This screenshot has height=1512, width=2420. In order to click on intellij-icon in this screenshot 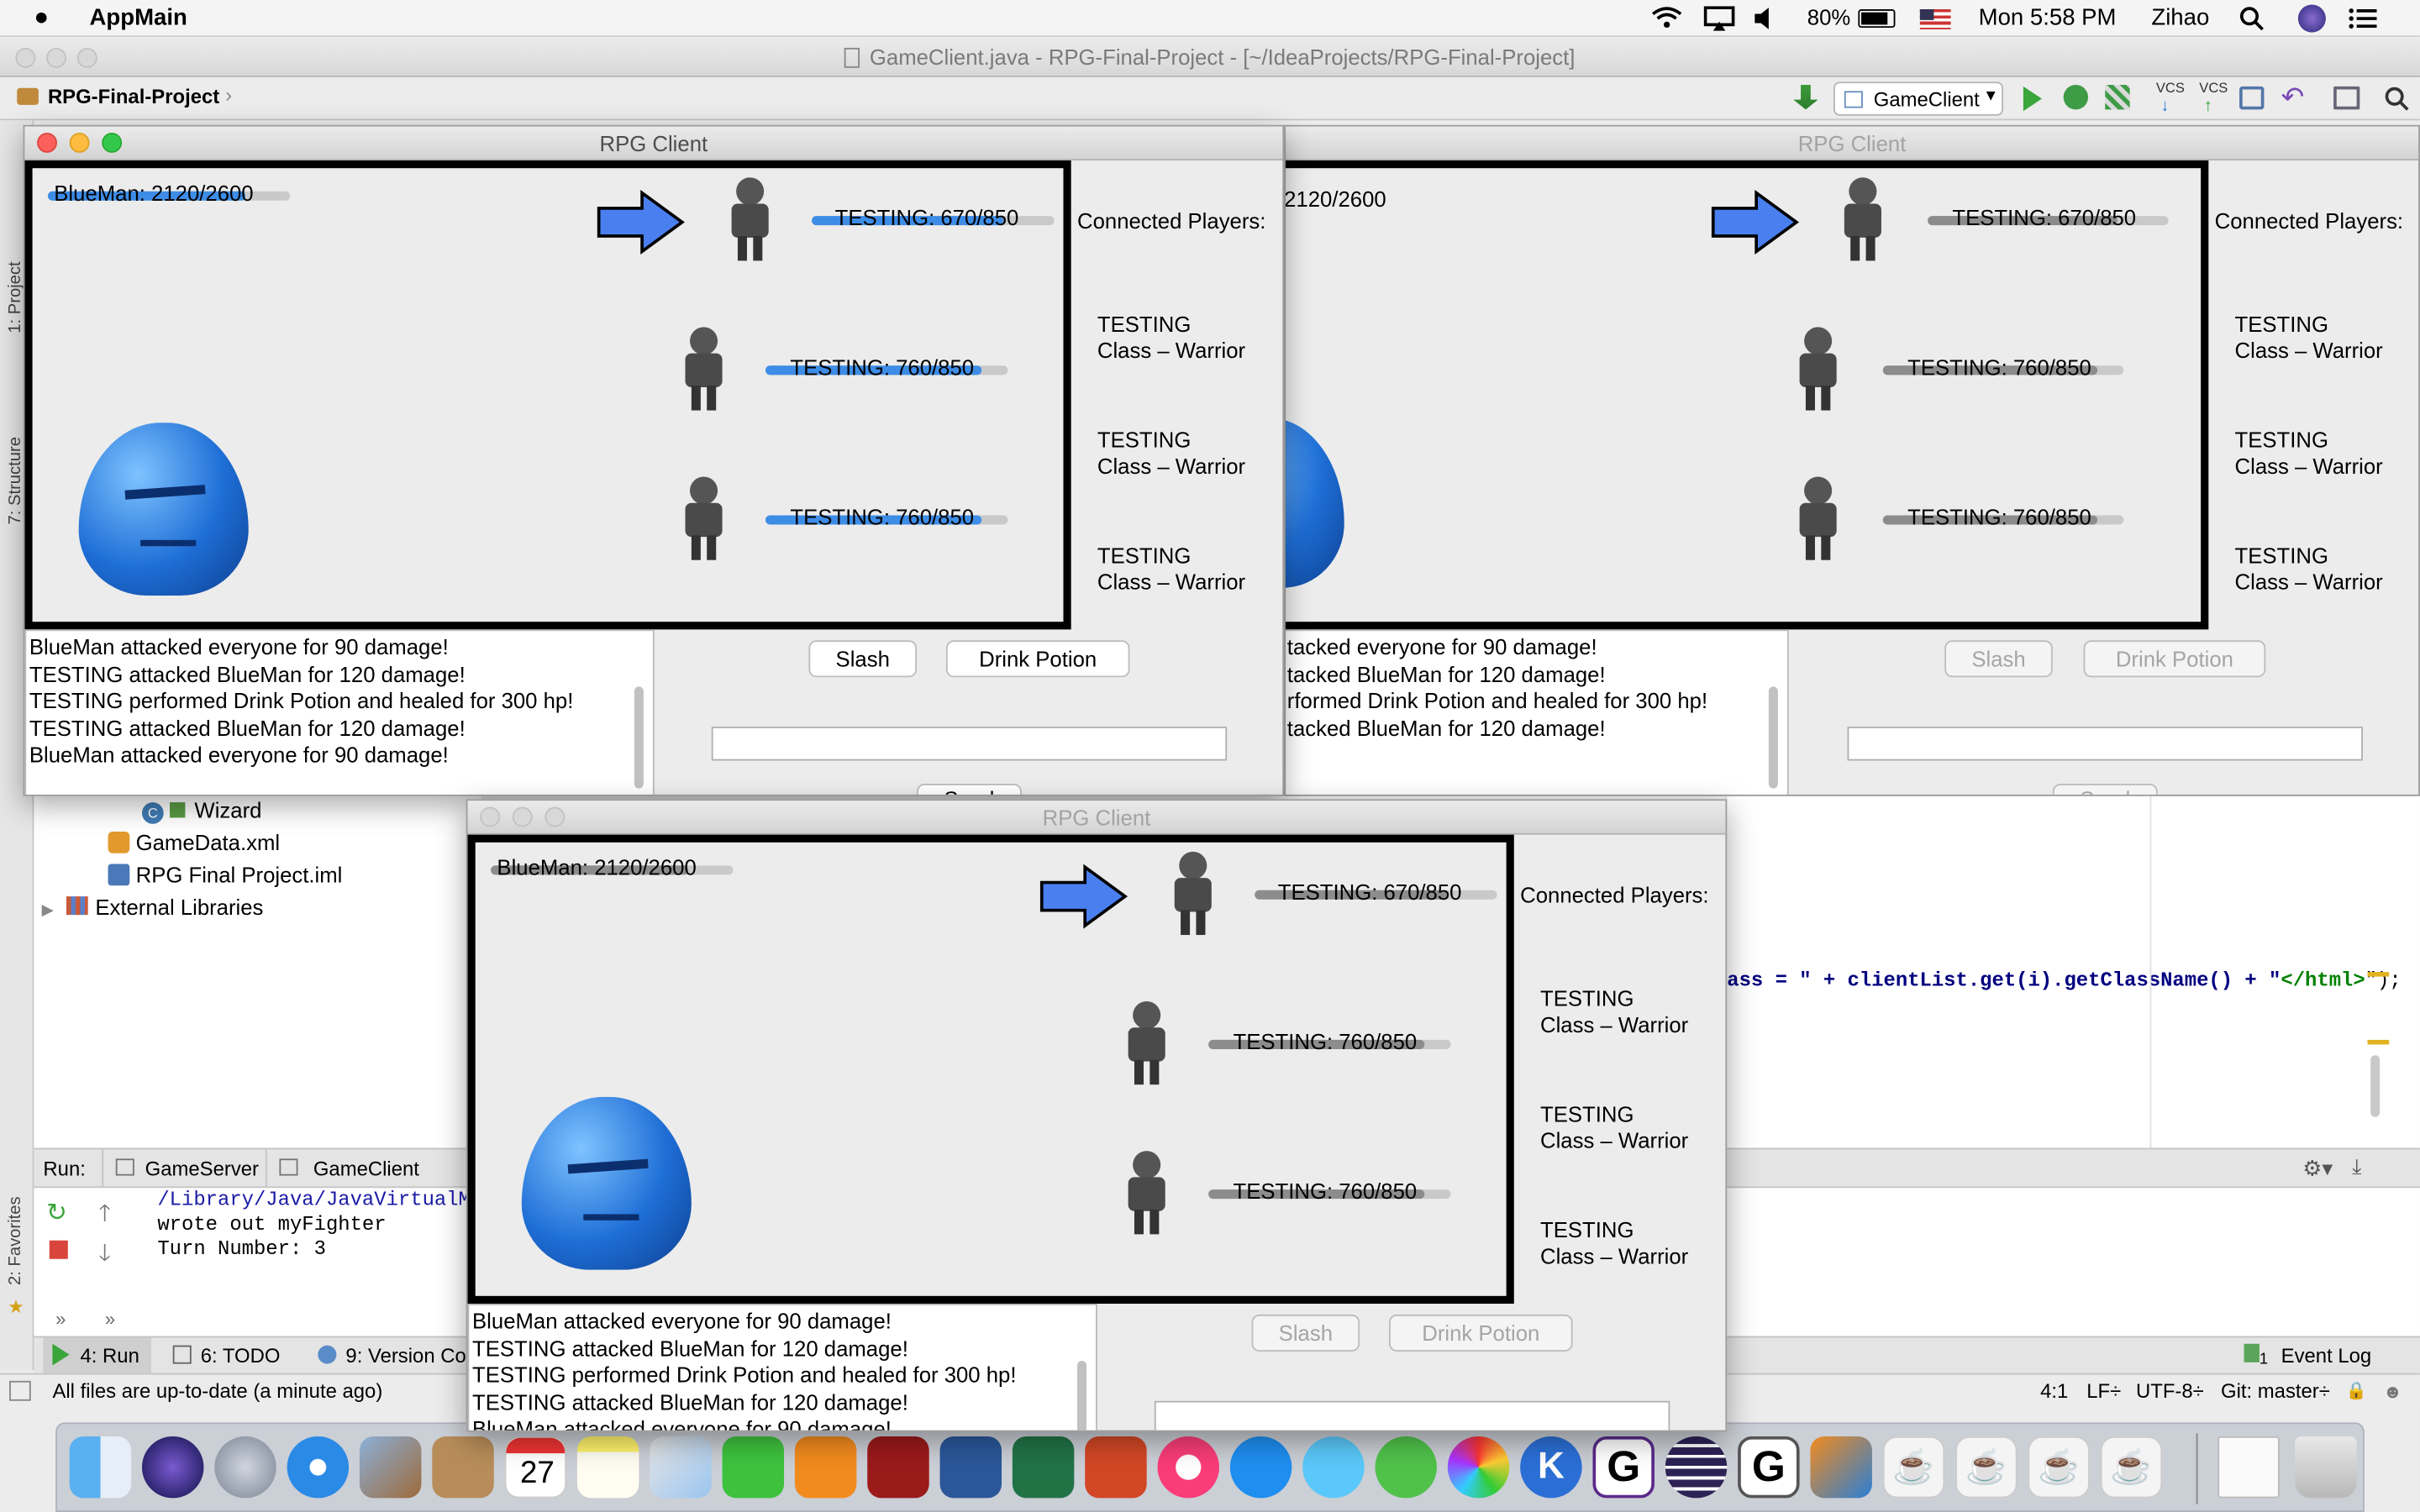, I will do `click(1841, 1467)`.